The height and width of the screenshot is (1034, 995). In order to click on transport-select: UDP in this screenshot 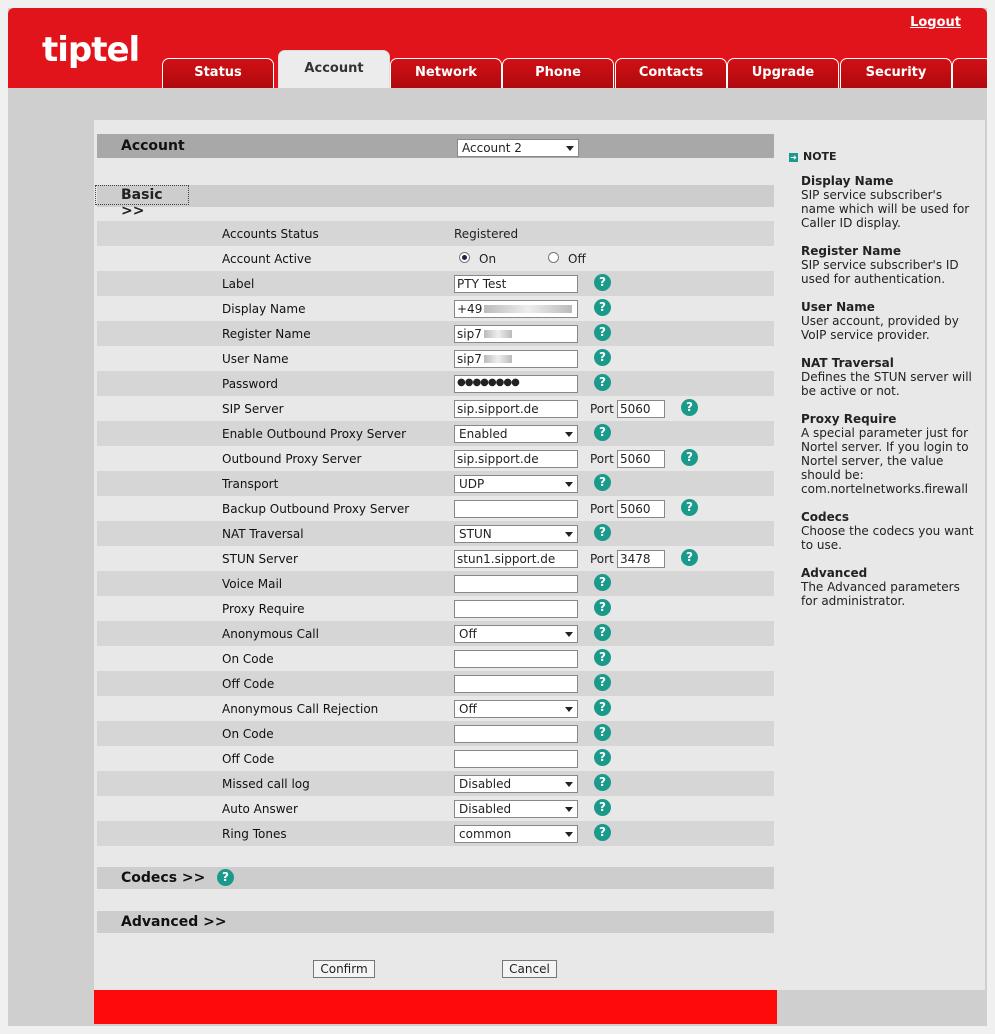, I will do `click(516, 484)`.